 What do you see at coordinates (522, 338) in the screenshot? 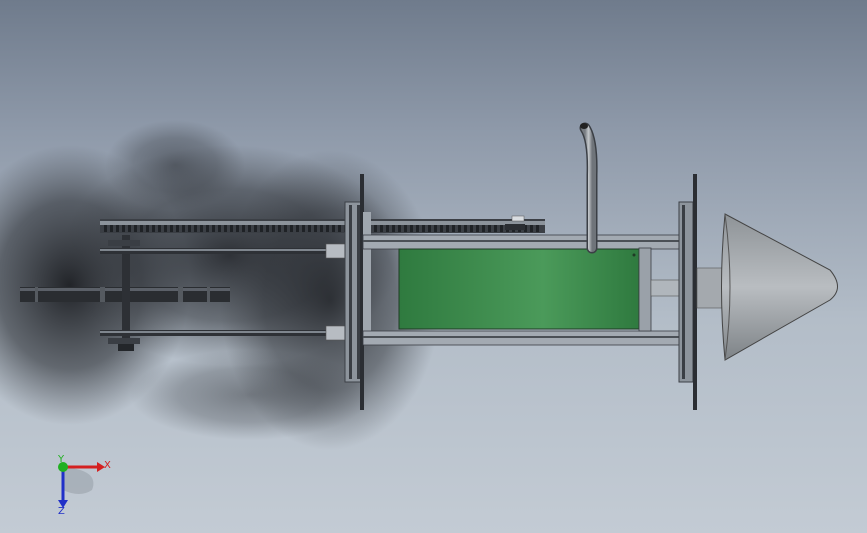
I see `rail-lower` at bounding box center [522, 338].